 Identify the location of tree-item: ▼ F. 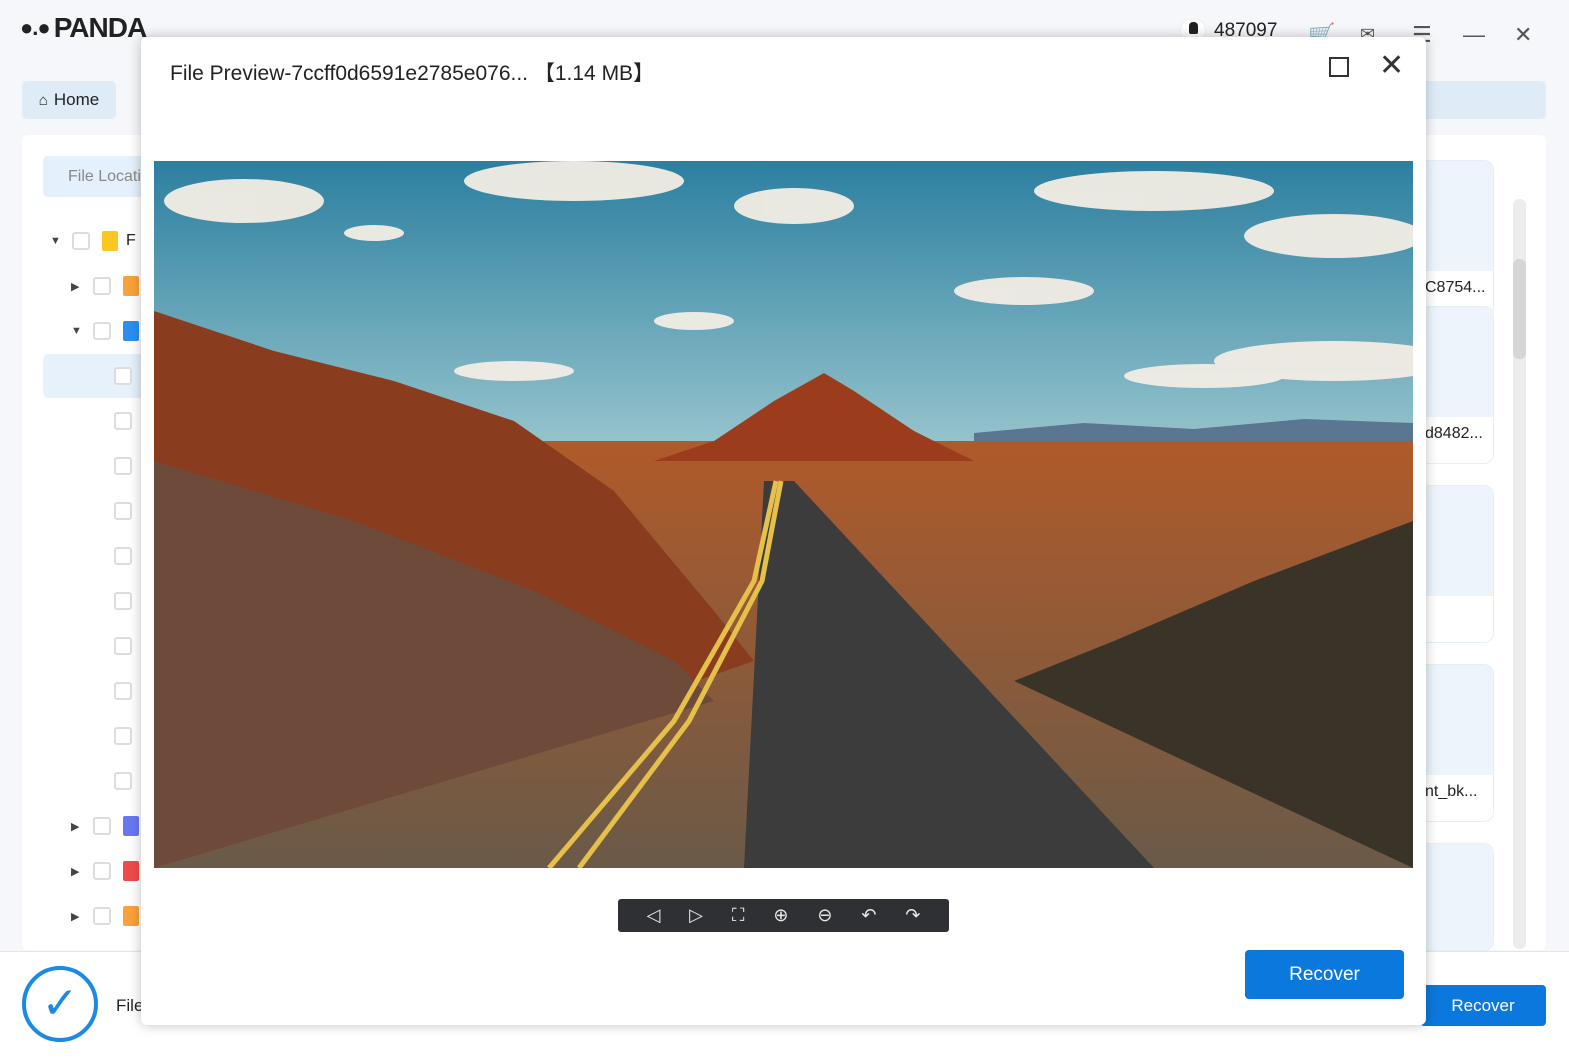
(93, 241).